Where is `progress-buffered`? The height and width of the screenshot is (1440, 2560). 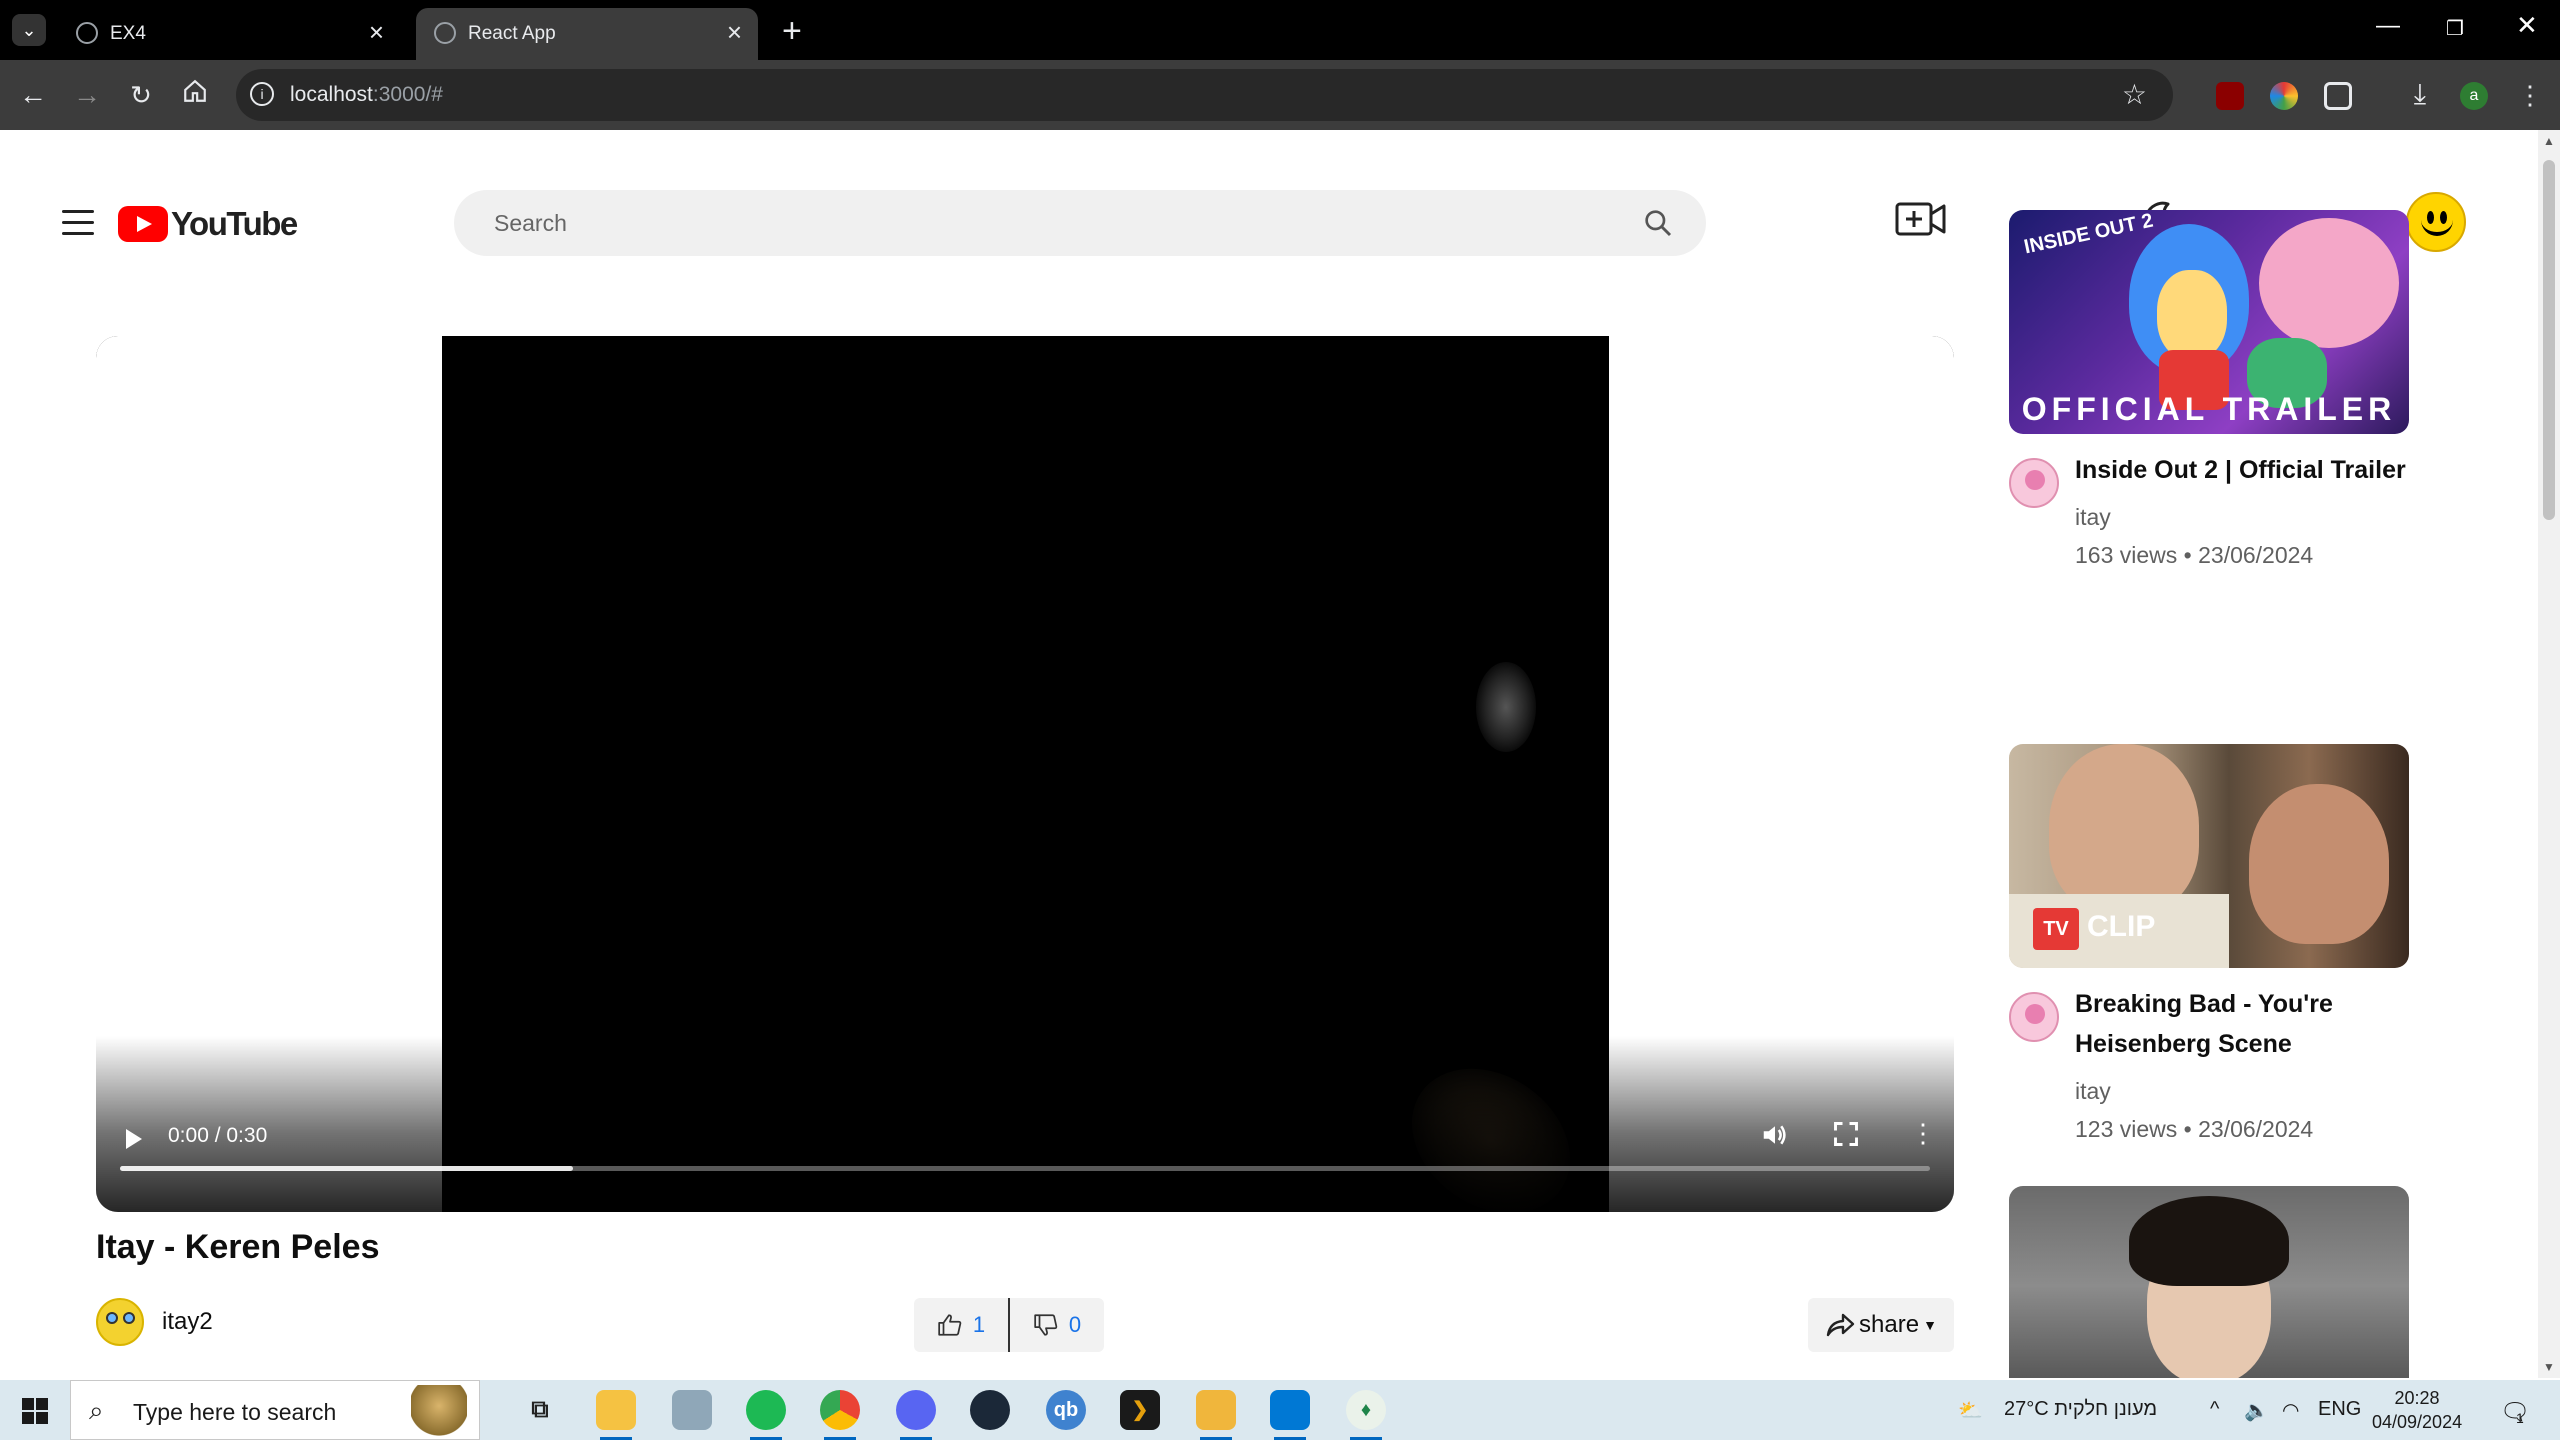 progress-buffered is located at coordinates (346, 1168).